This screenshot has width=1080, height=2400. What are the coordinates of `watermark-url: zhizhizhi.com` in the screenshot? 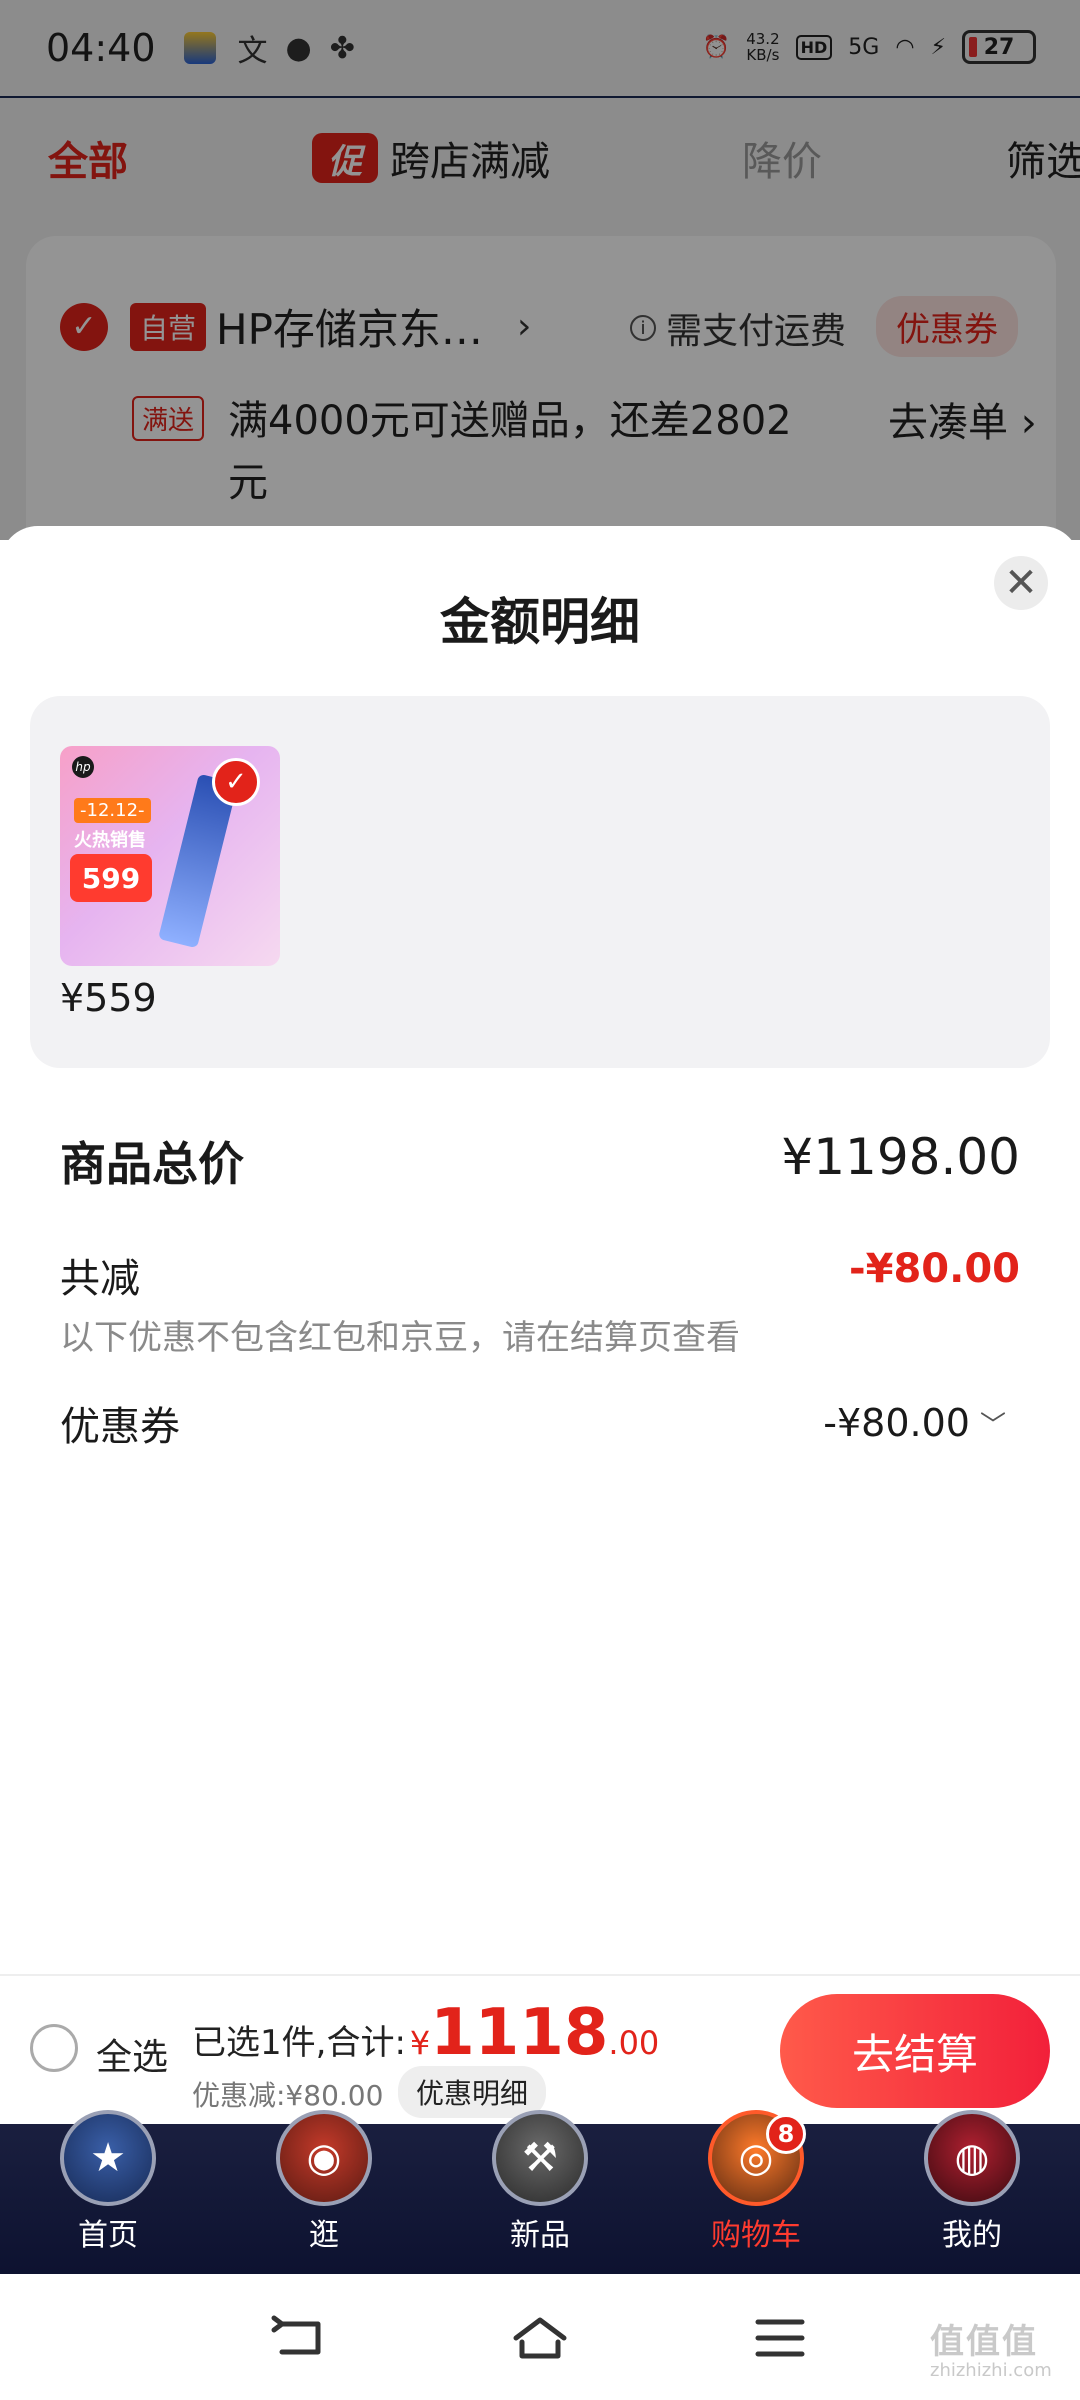 It's located at (991, 2370).